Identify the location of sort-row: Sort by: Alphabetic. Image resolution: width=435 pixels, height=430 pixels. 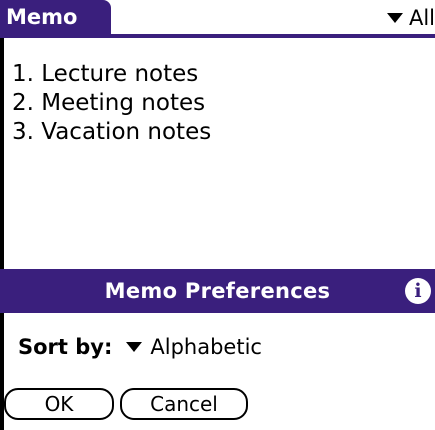
(140, 347).